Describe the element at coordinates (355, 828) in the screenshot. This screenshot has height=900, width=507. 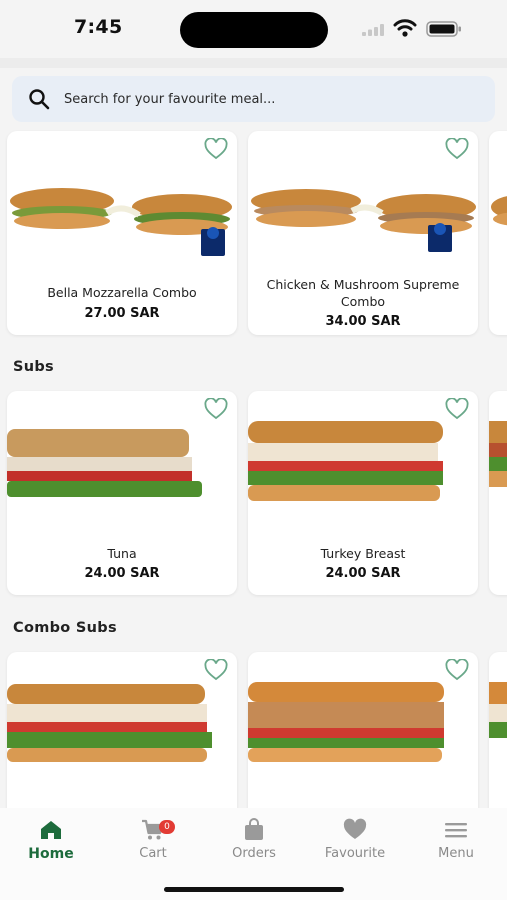
I see `heart-icon` at that location.